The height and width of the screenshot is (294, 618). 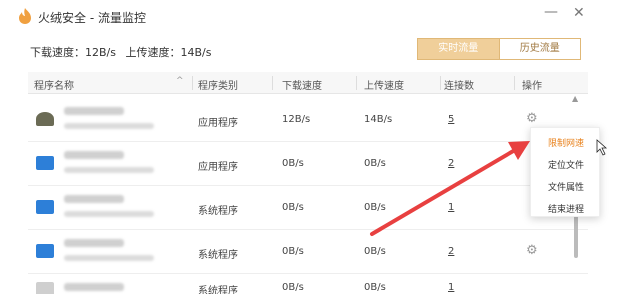 I want to click on title-bar: 火绒安全 - 流量监控 — ✕, so click(x=309, y=17).